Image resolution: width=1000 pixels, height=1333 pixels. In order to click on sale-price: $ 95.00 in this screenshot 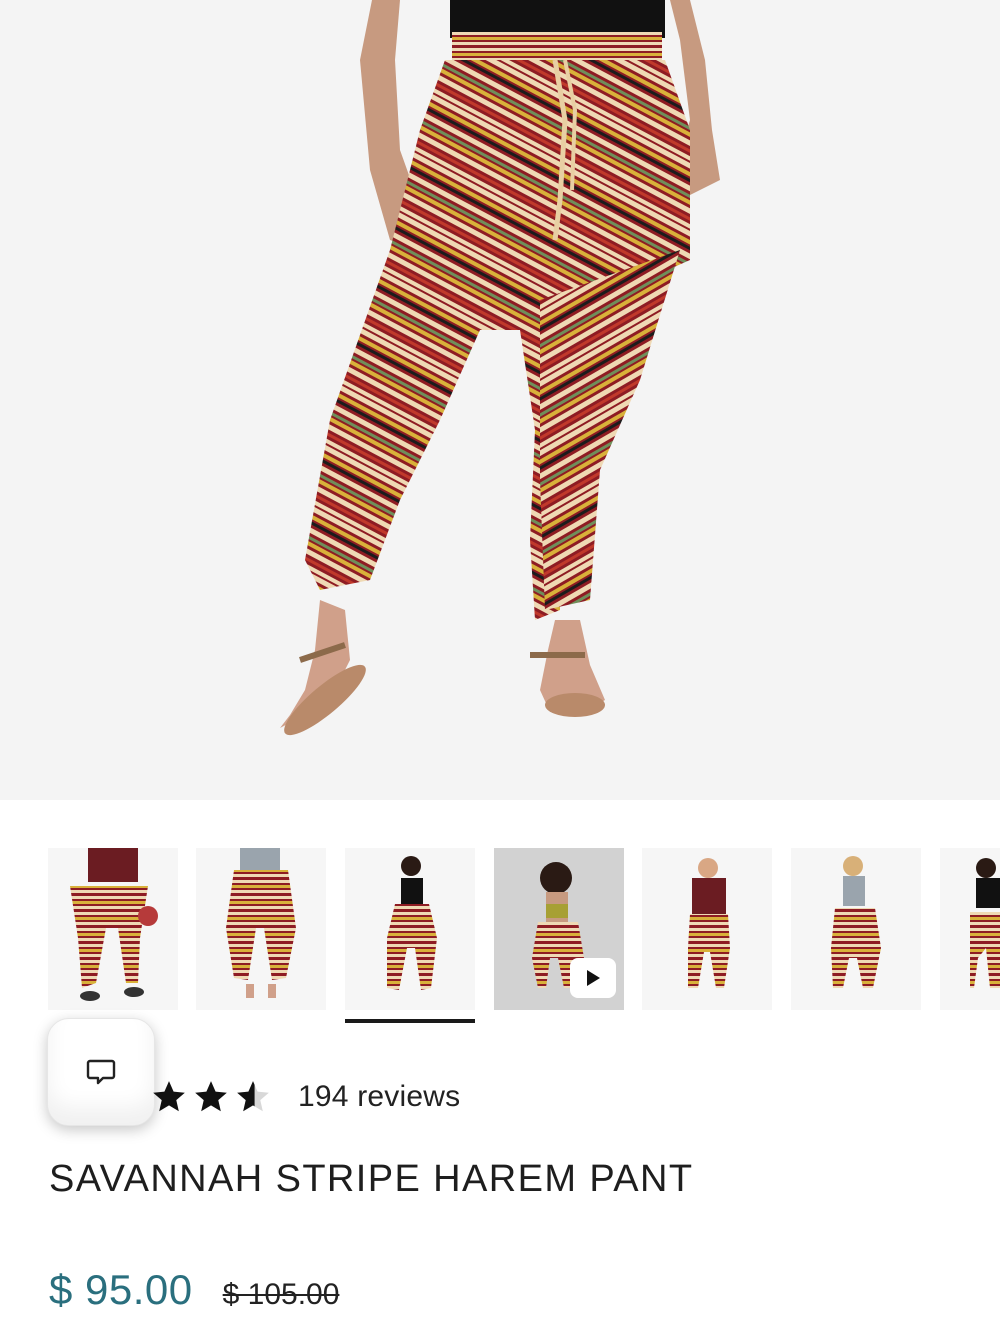, I will do `click(121, 1289)`.